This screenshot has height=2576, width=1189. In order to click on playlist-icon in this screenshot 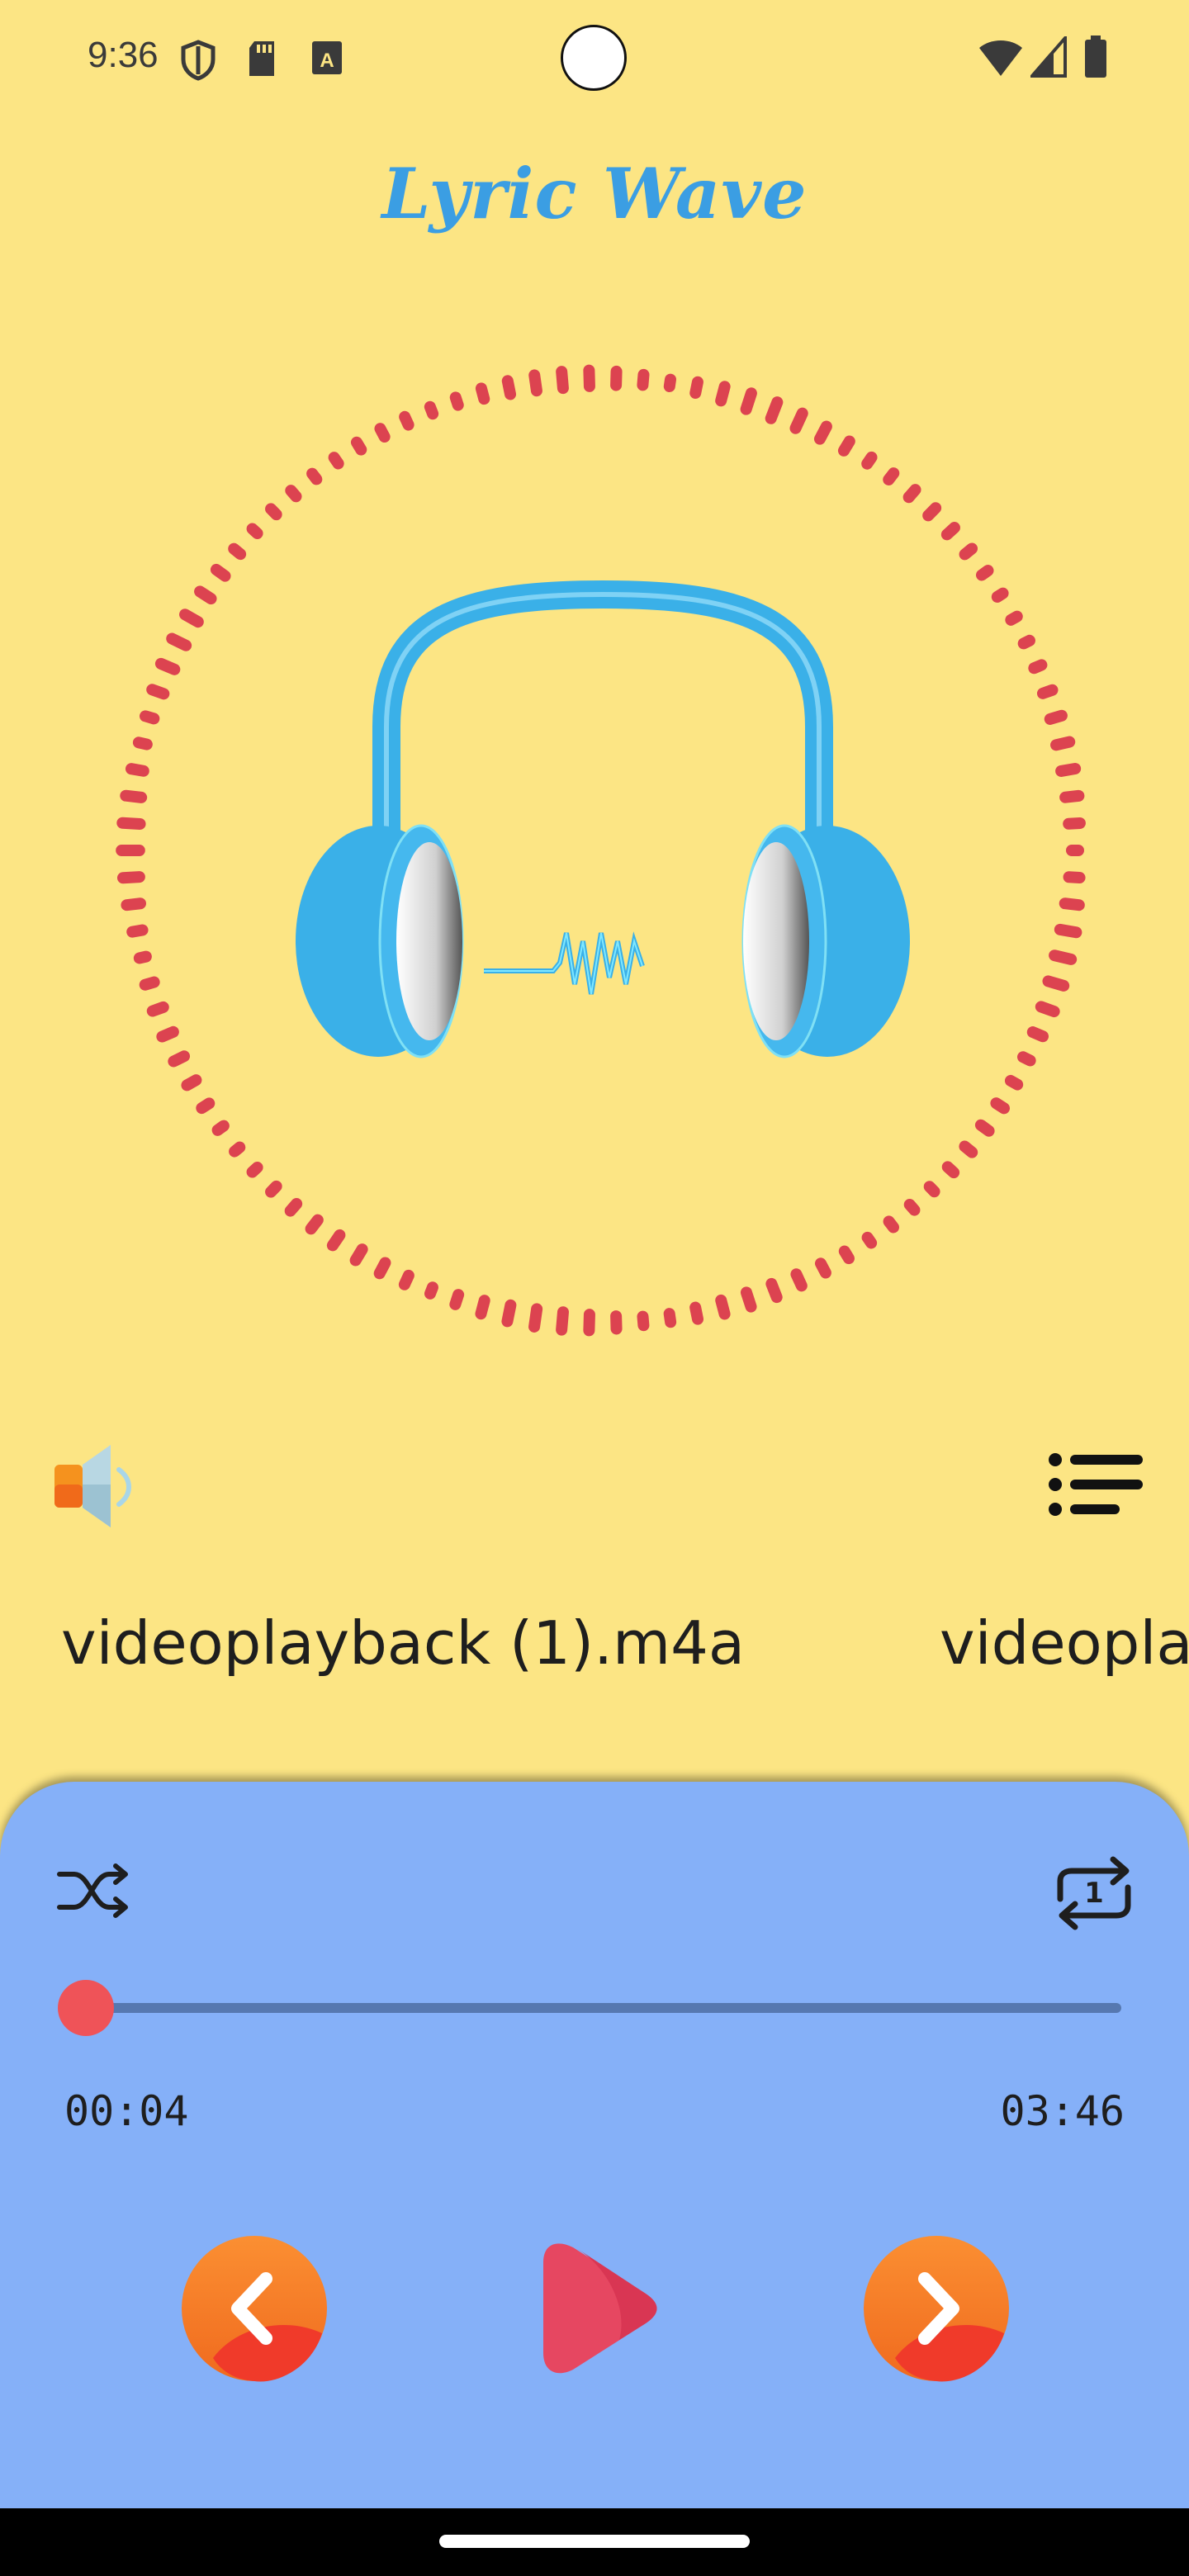, I will do `click(1096, 1488)`.